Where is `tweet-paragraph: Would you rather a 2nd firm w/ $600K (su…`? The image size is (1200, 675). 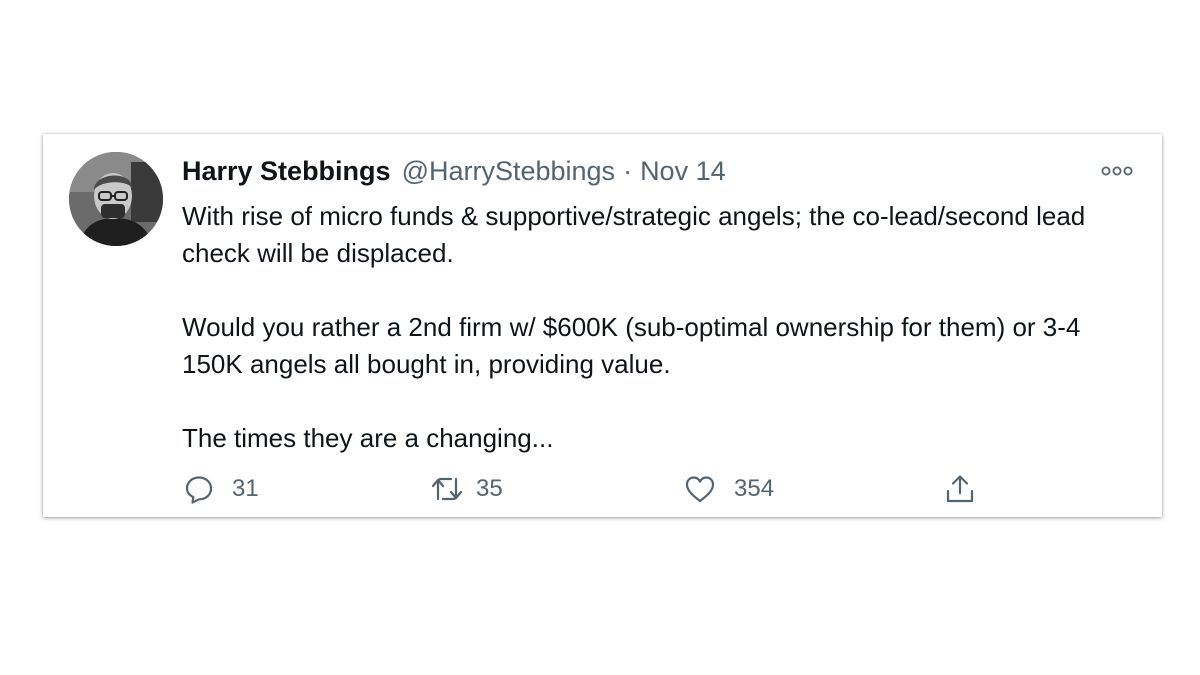 tweet-paragraph: Would you rather a 2nd firm w/ $600K (su… is located at coordinates (631, 345).